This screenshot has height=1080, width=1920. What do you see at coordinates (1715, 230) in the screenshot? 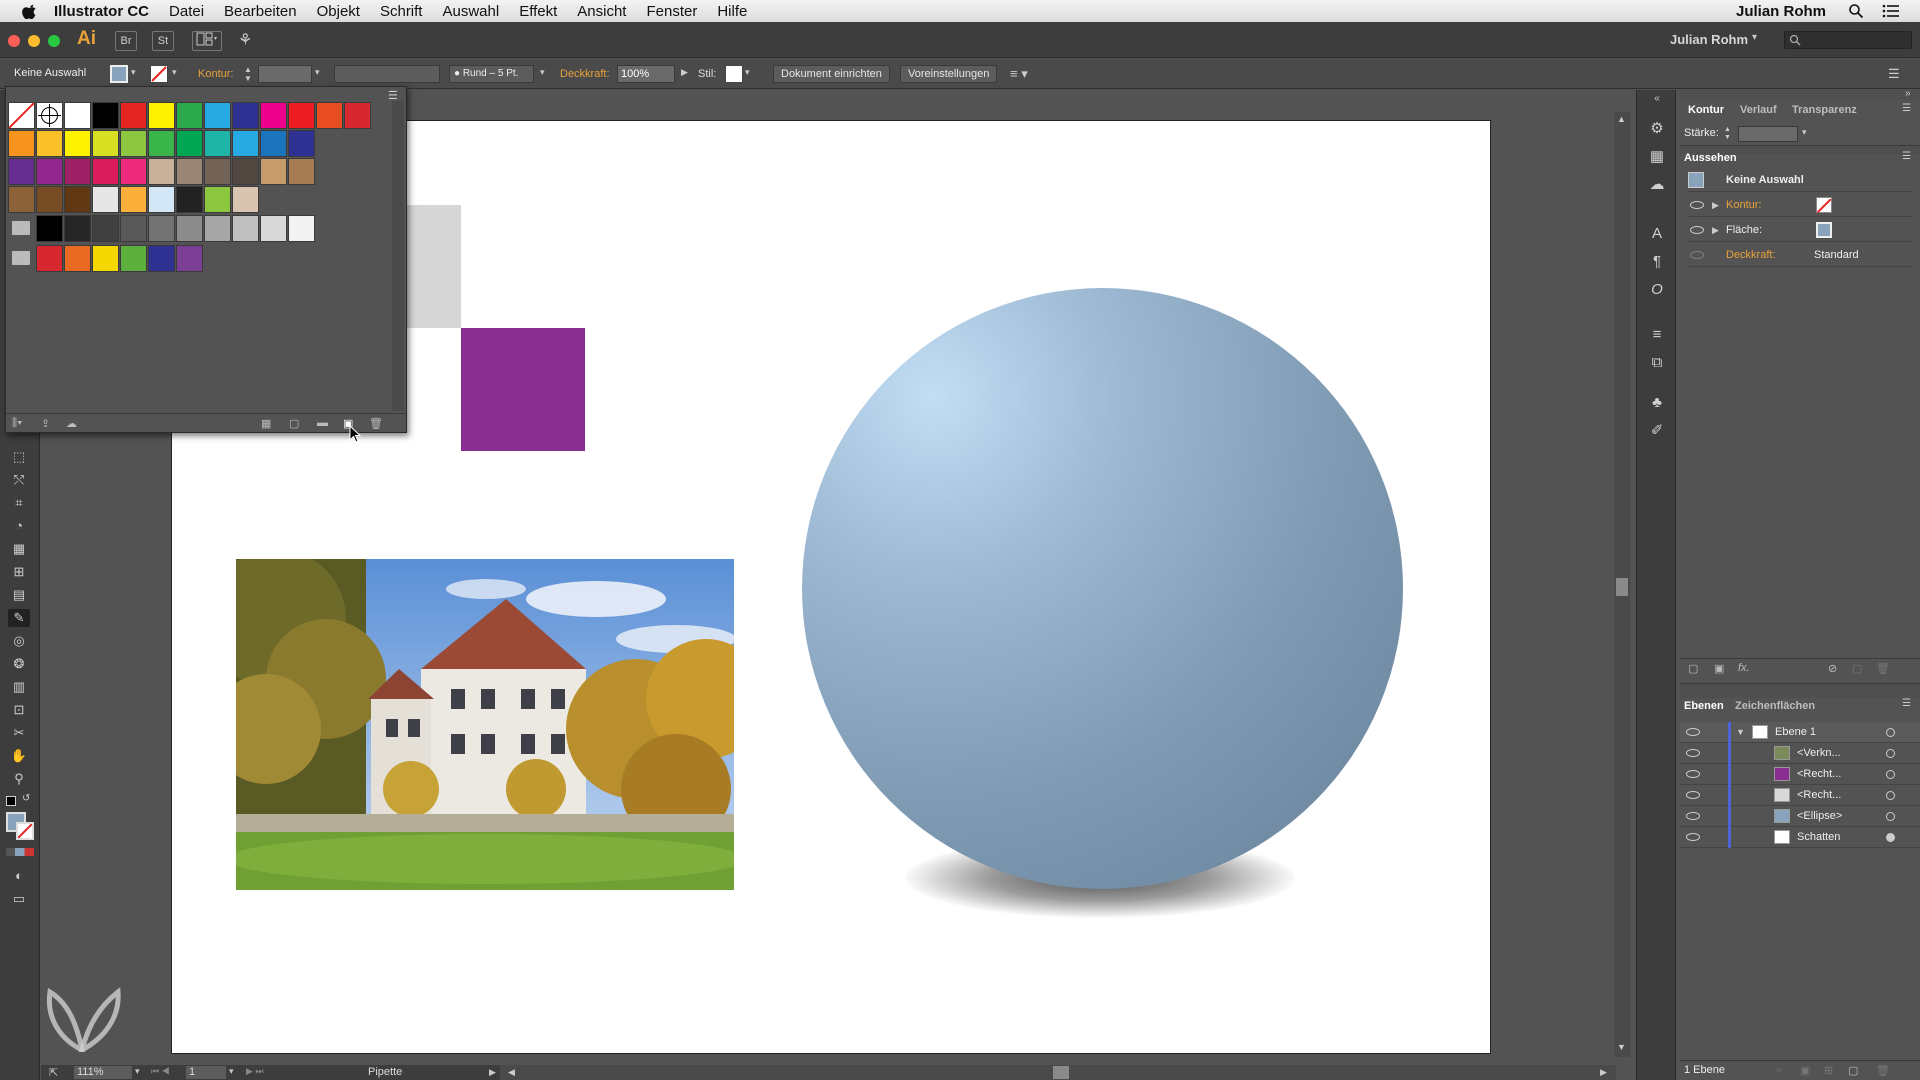
I see `expand-triangle-icon: ▶` at bounding box center [1715, 230].